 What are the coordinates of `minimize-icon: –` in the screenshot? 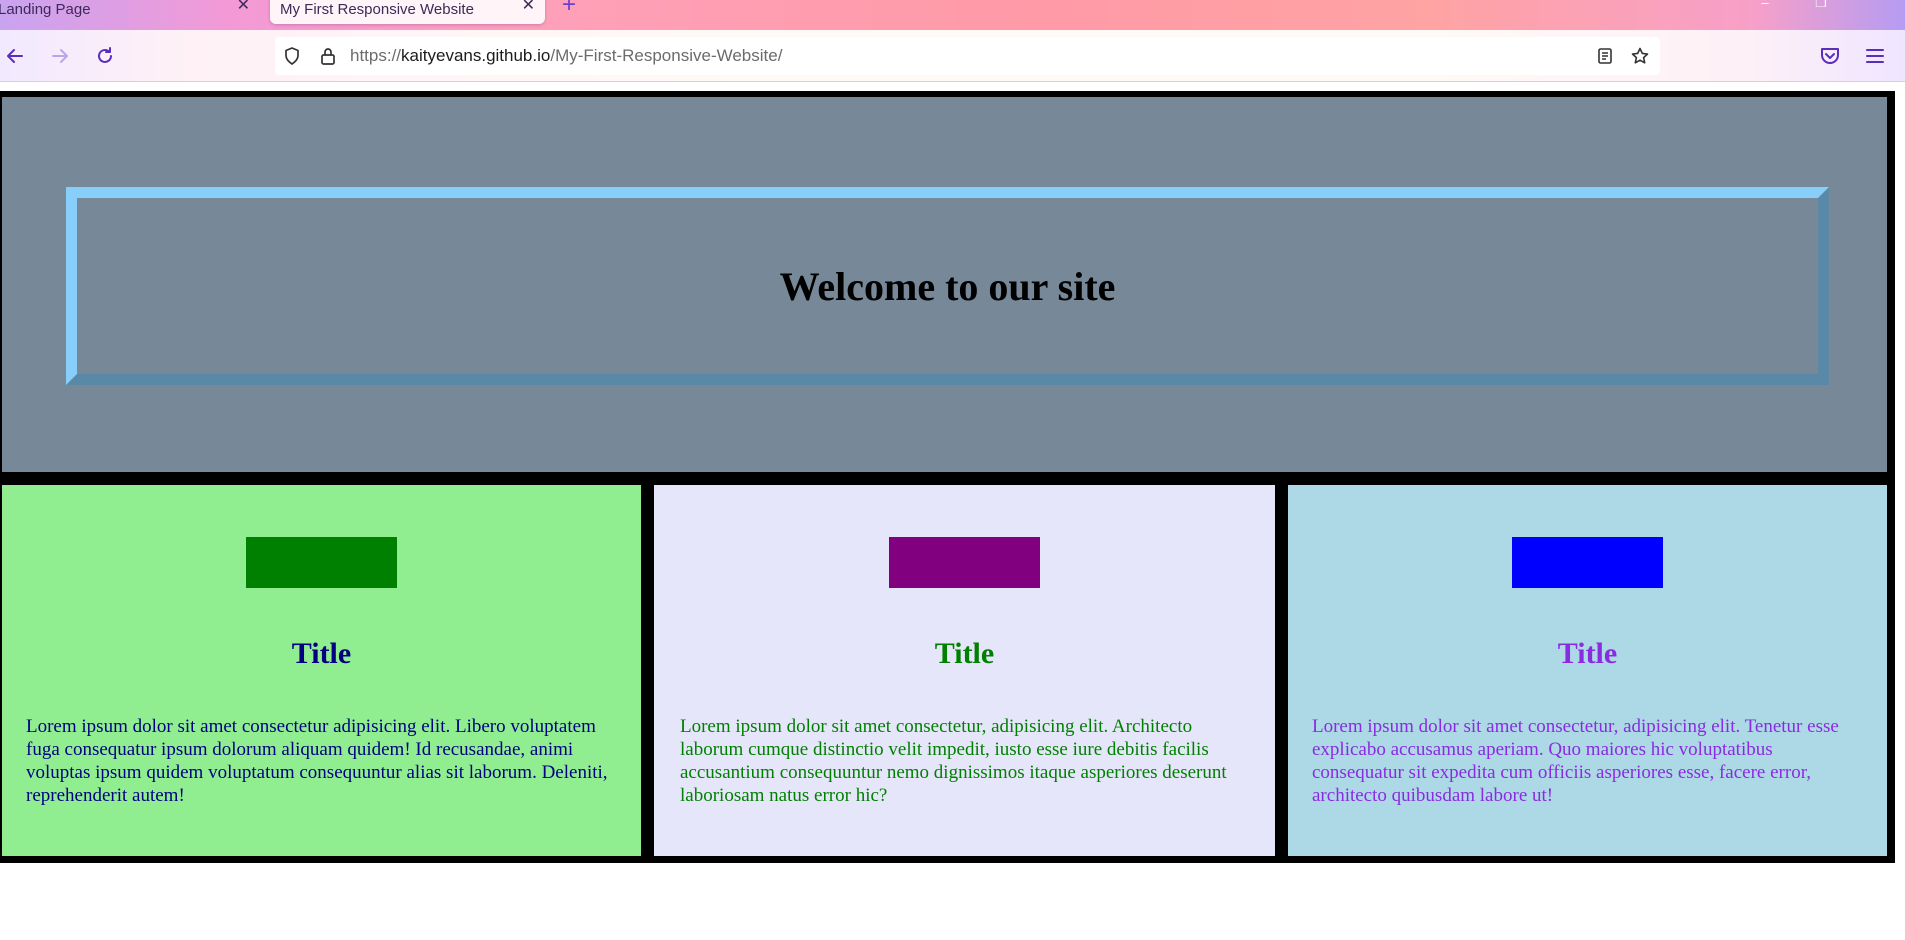 It's located at (1765, 7).